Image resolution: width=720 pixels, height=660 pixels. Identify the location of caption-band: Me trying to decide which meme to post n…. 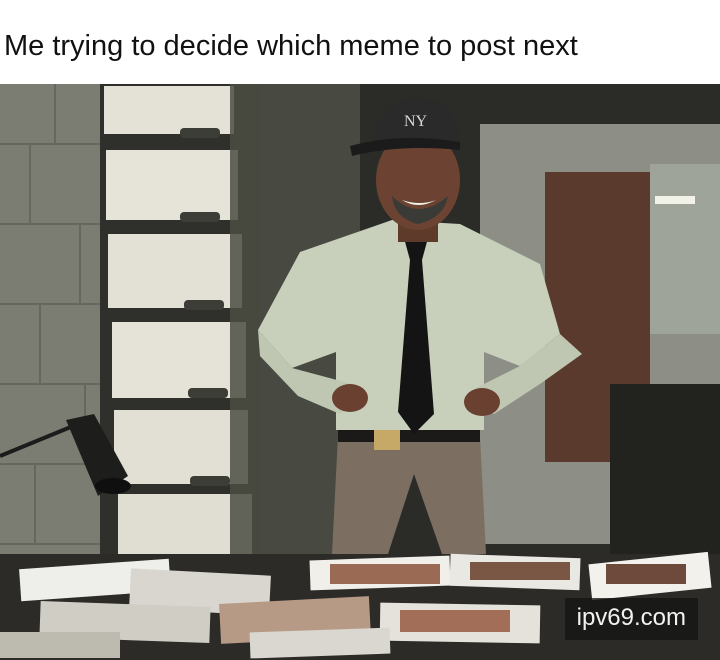
(360, 42).